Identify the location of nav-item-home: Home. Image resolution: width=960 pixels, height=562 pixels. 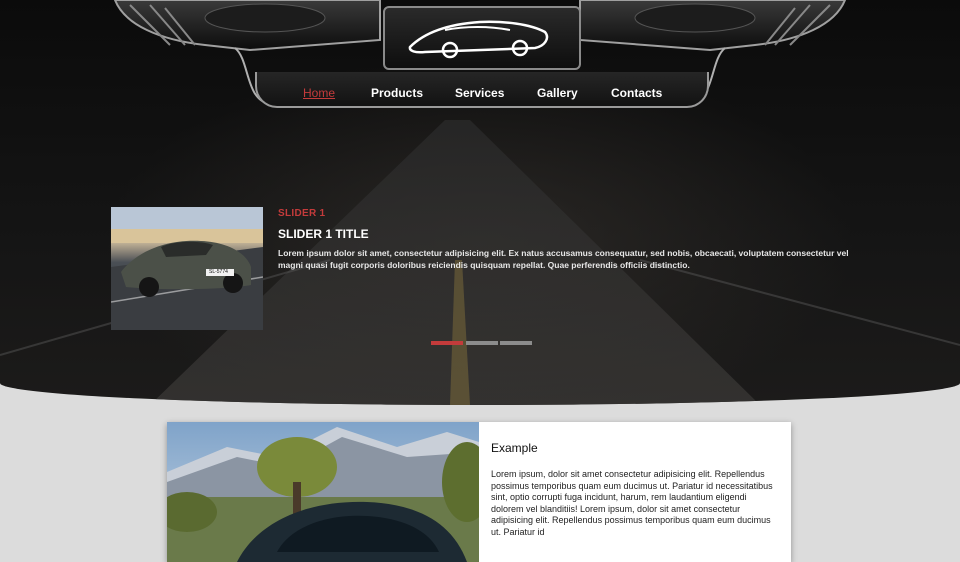
(319, 93).